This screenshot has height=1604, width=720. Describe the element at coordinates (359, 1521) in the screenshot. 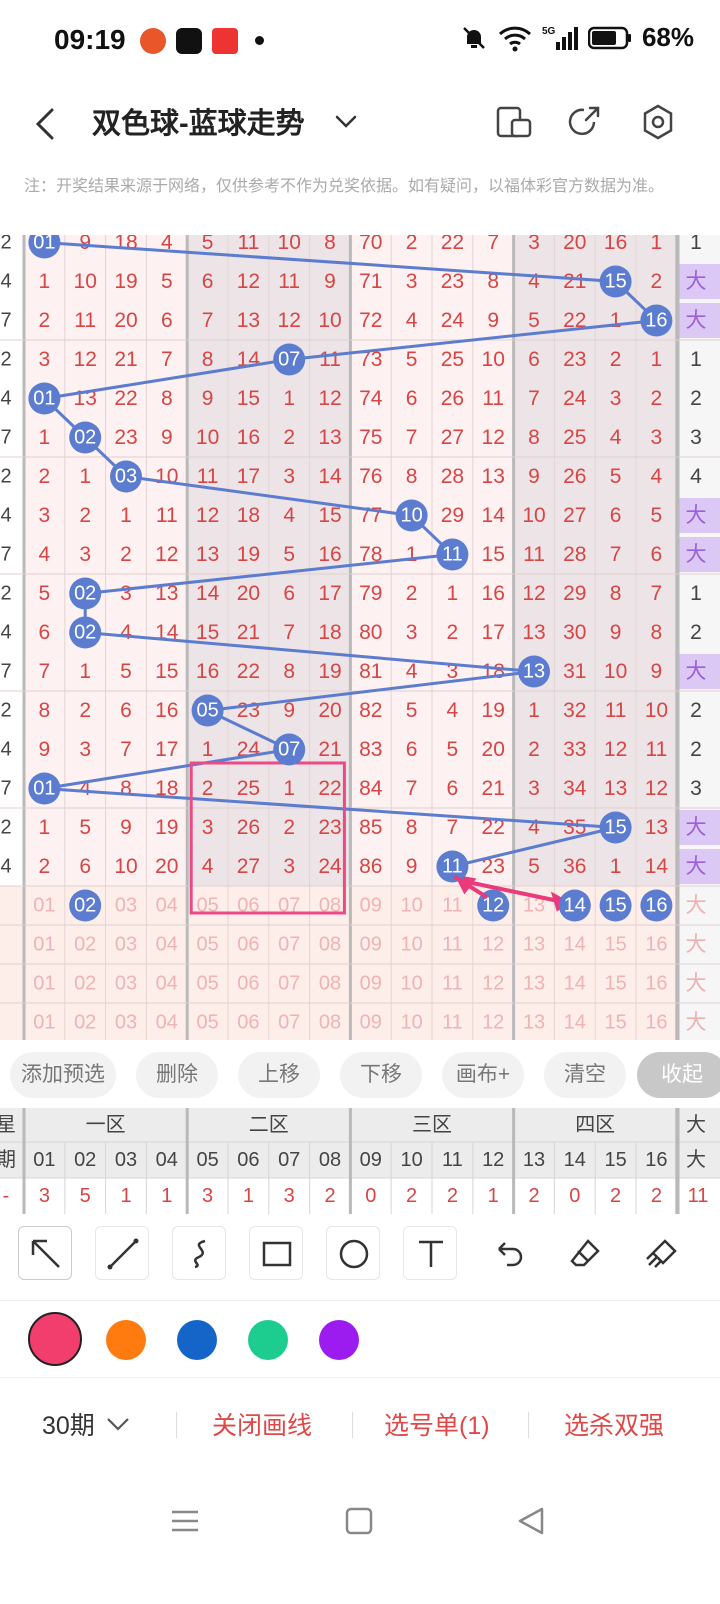

I see `home-icon` at that location.